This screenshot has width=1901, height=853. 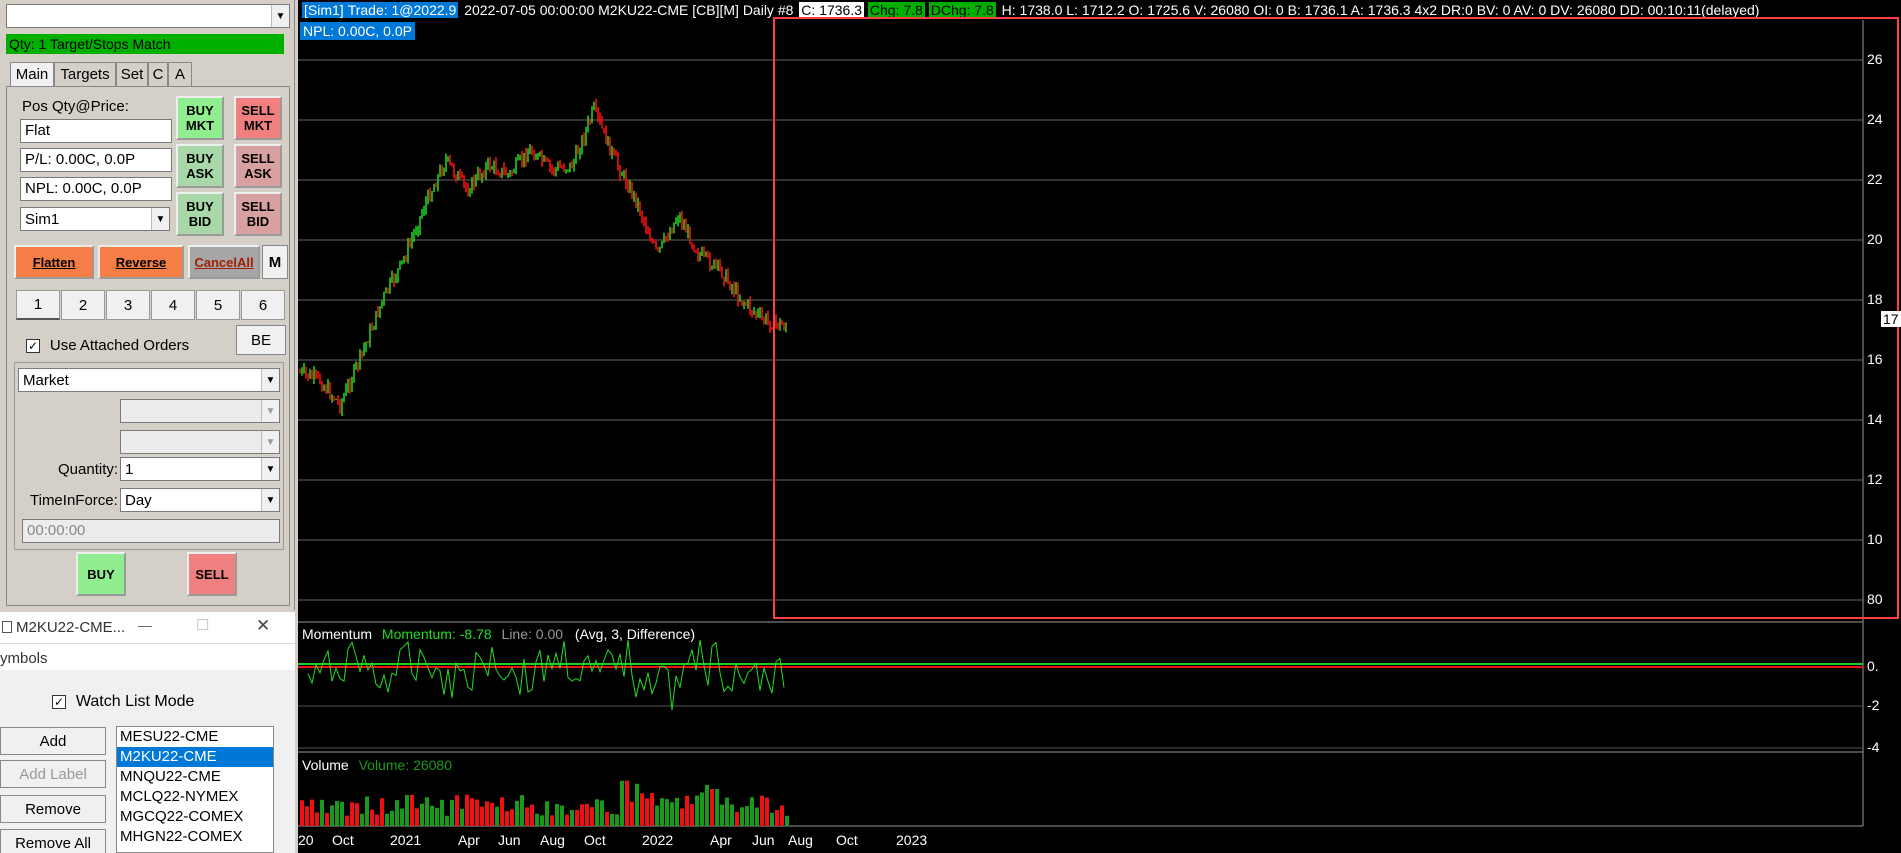 What do you see at coordinates (149, 380) in the screenshot?
I see `order-type-select: Market ▼` at bounding box center [149, 380].